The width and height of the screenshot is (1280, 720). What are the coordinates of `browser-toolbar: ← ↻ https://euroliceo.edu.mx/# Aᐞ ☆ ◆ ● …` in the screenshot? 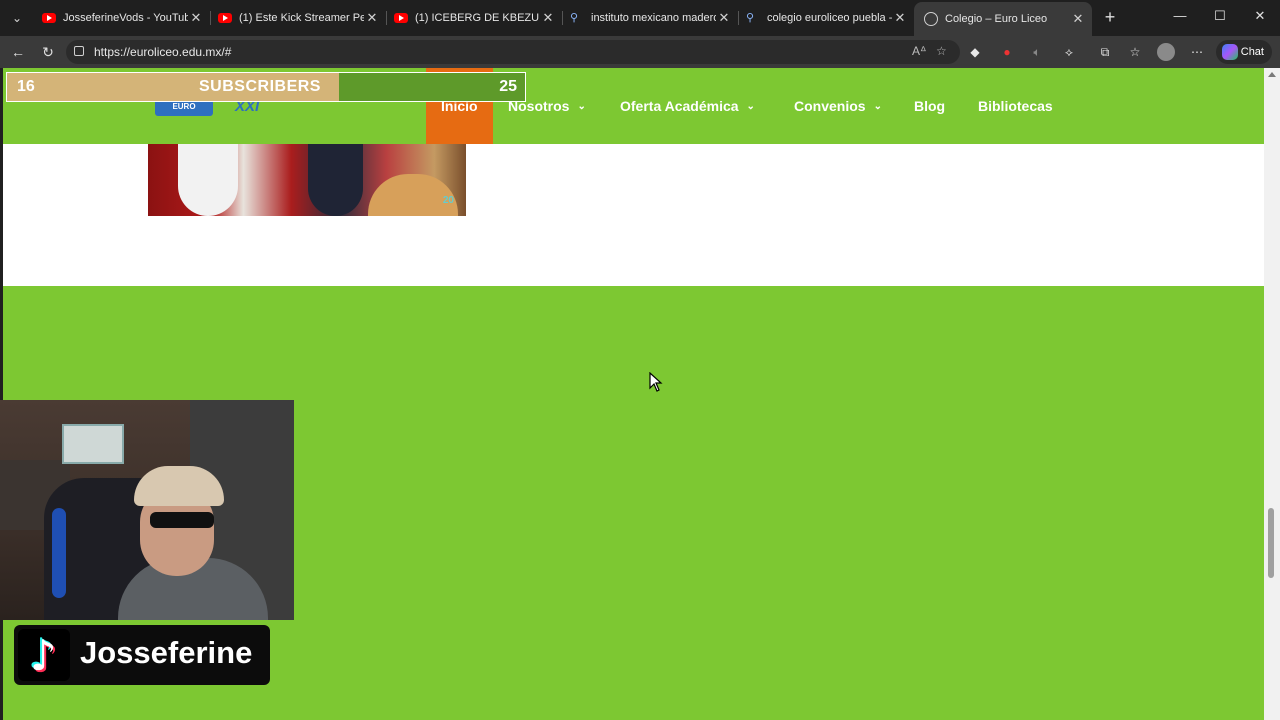 It's located at (640, 52).